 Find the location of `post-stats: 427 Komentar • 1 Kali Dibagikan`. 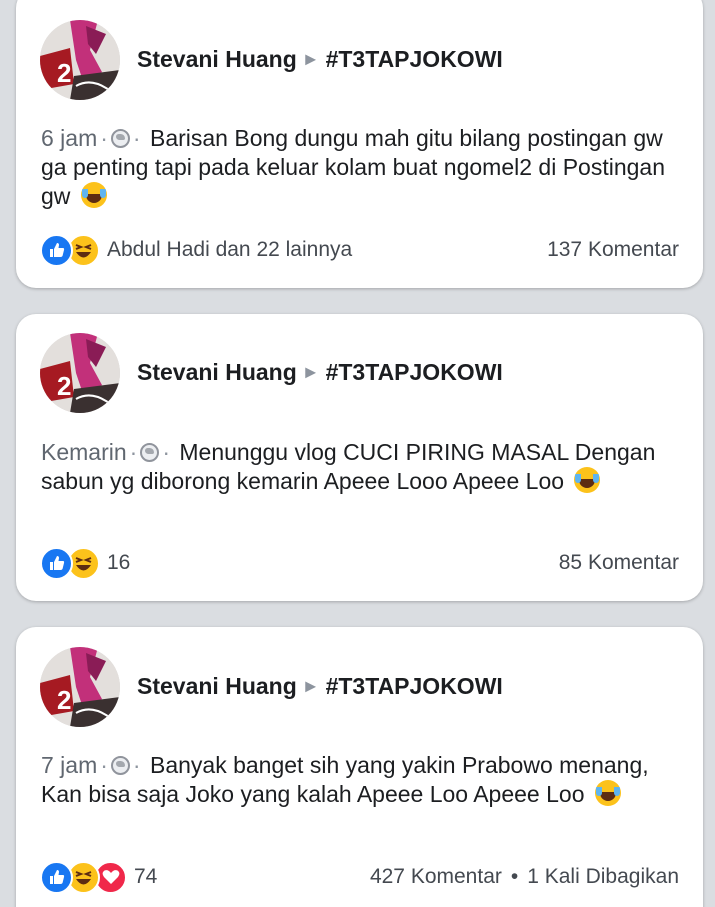

post-stats: 427 Komentar • 1 Kali Dibagikan is located at coordinates (524, 877).